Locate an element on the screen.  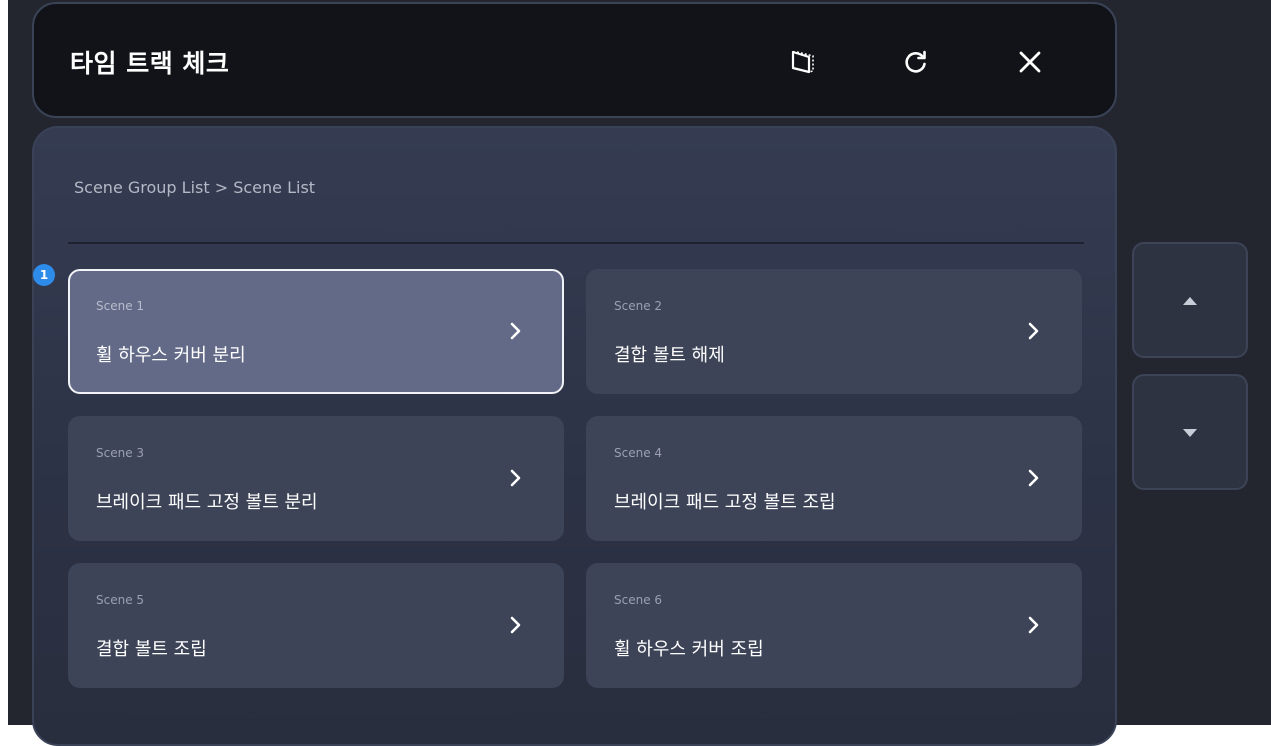
frame-button is located at coordinates (802, 62).